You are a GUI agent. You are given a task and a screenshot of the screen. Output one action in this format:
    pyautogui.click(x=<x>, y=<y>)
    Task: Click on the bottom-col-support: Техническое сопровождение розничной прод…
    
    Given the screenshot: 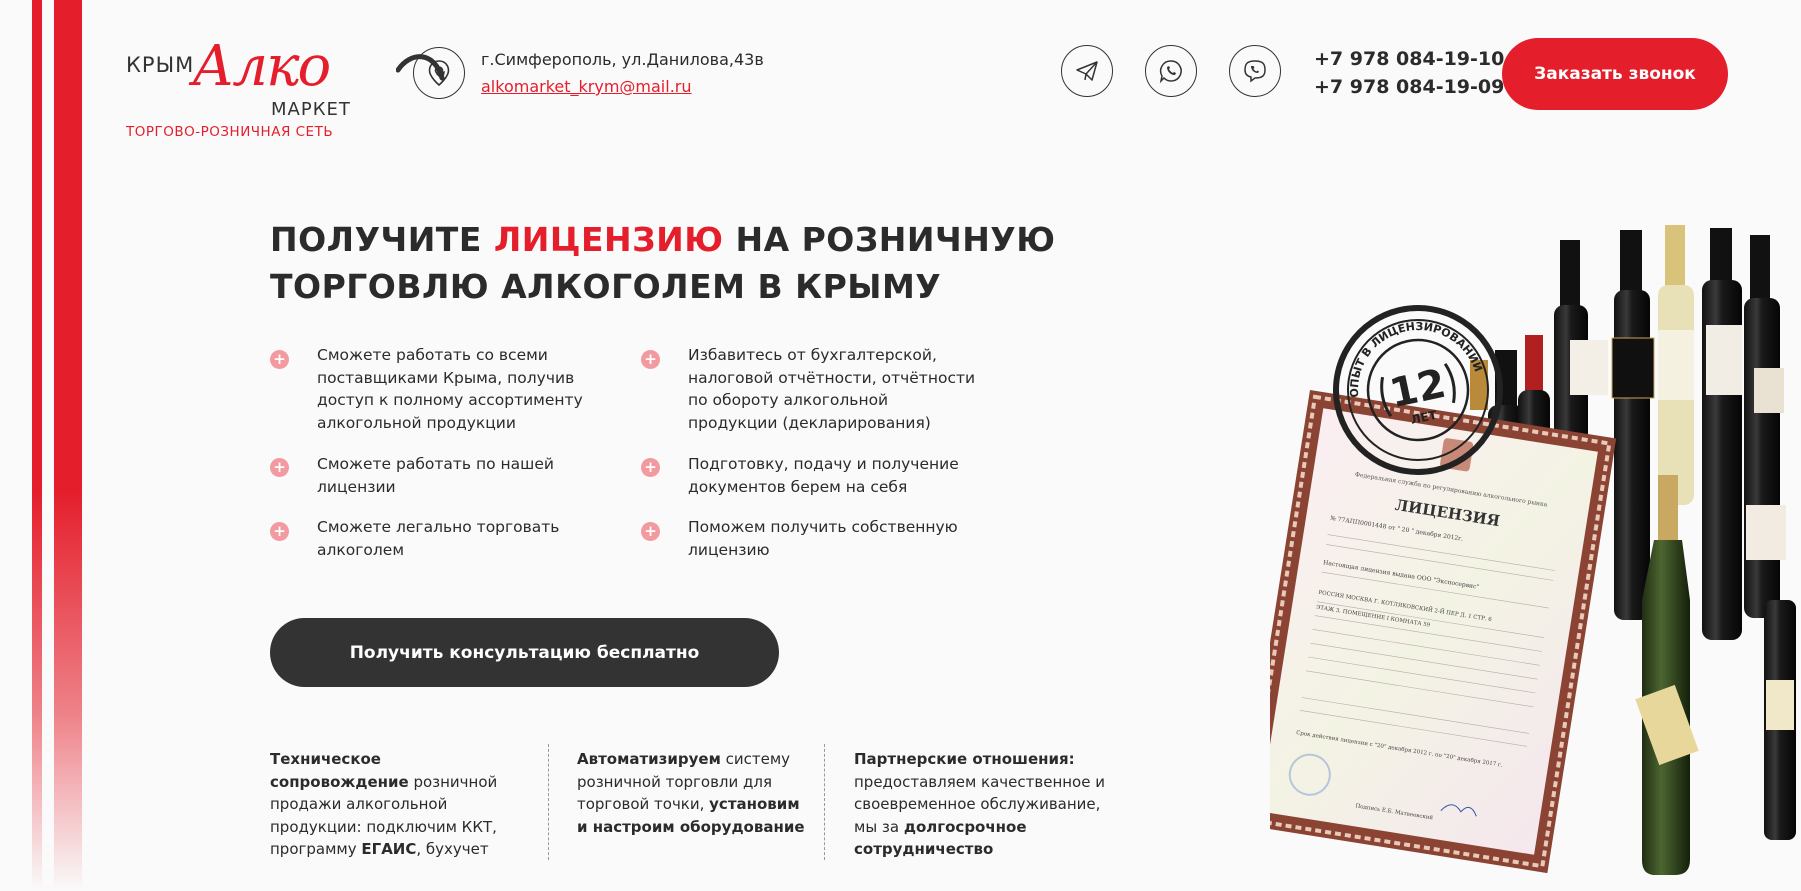 What is the action you would take?
    pyautogui.click(x=392, y=804)
    